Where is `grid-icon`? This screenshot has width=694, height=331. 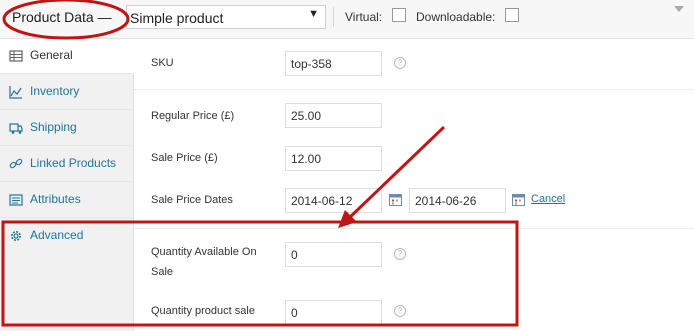 grid-icon is located at coordinates (16, 56).